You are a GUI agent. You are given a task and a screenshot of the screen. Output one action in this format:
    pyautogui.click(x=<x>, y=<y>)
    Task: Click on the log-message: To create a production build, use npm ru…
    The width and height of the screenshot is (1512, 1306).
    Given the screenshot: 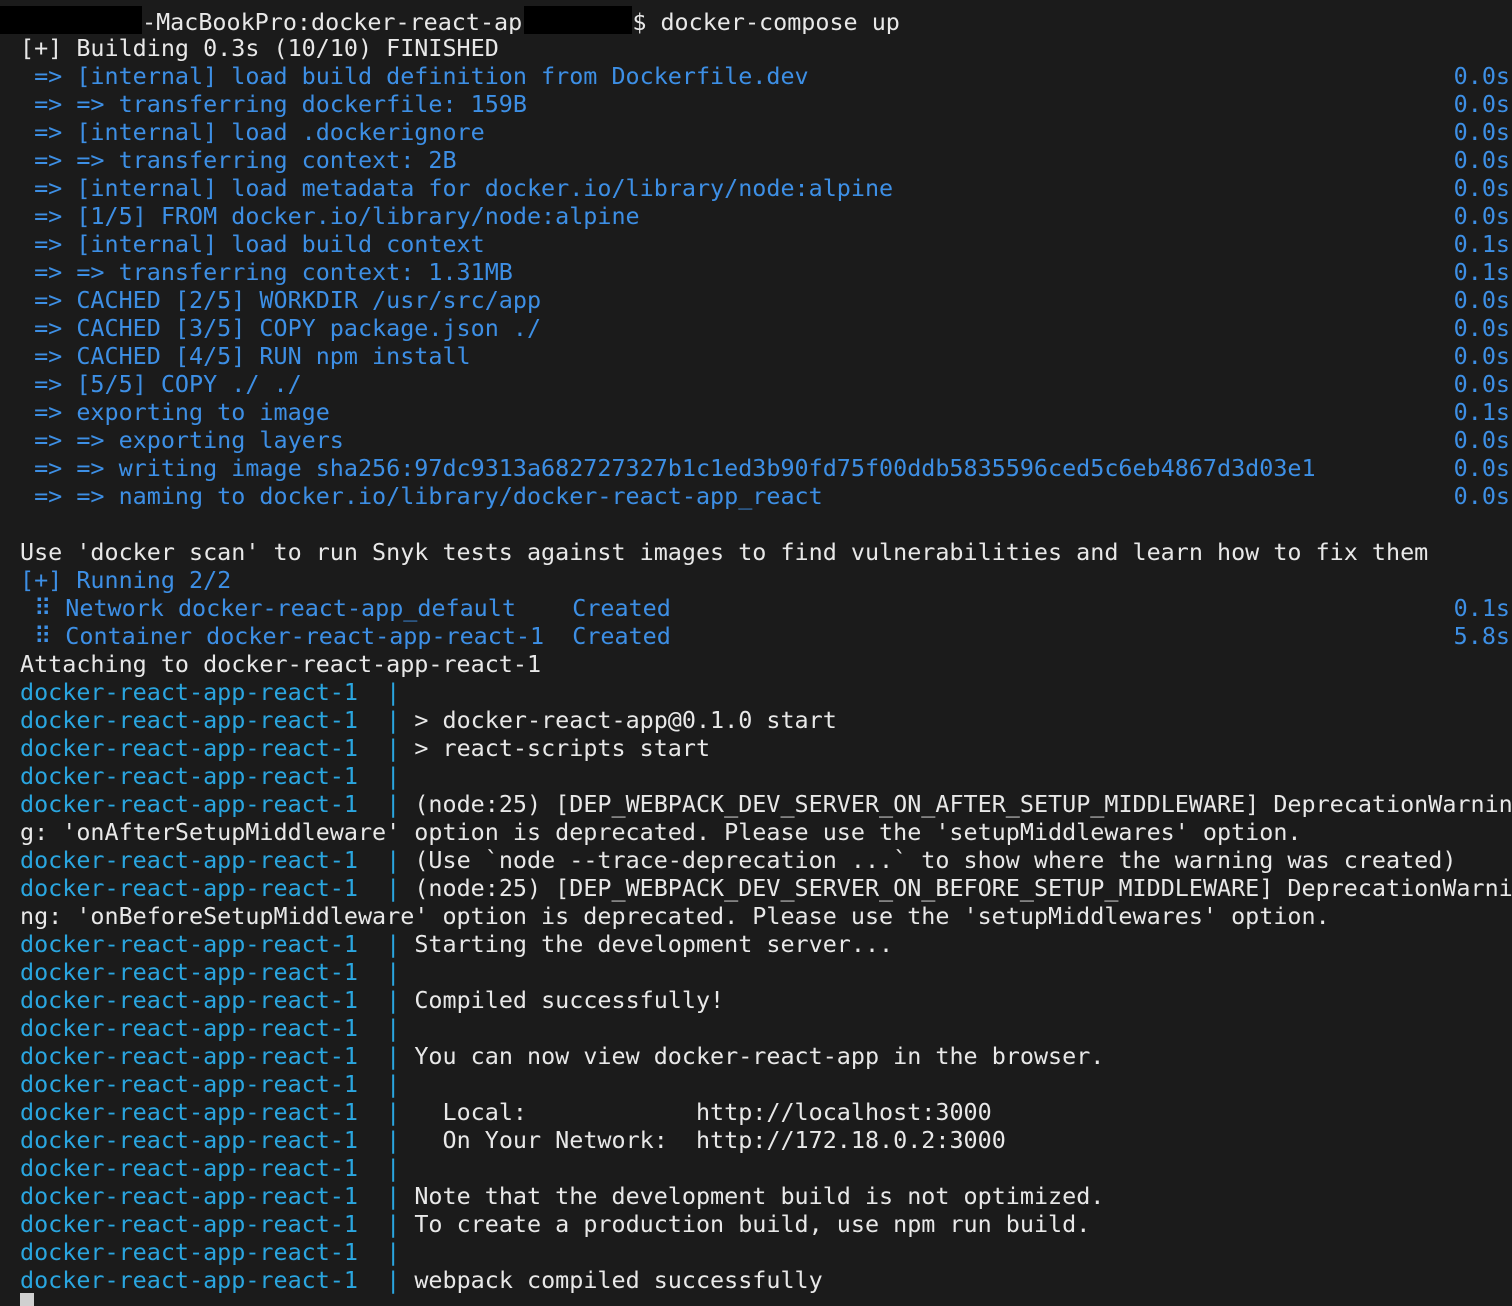 What is the action you would take?
    pyautogui.click(x=752, y=1224)
    